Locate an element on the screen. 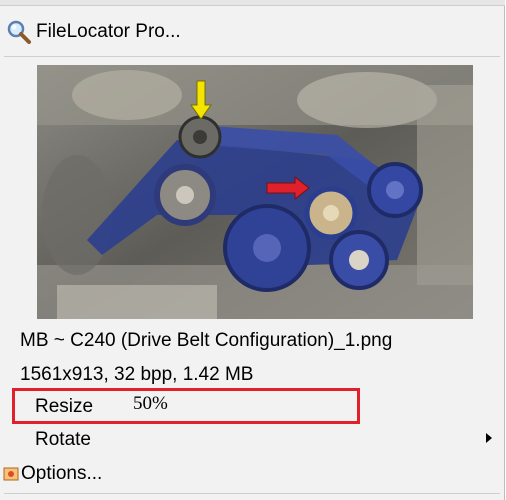 This screenshot has width=506, height=500. file-info: 1561x913, 32 bpp, 1.42 MB is located at coordinates (137, 374).